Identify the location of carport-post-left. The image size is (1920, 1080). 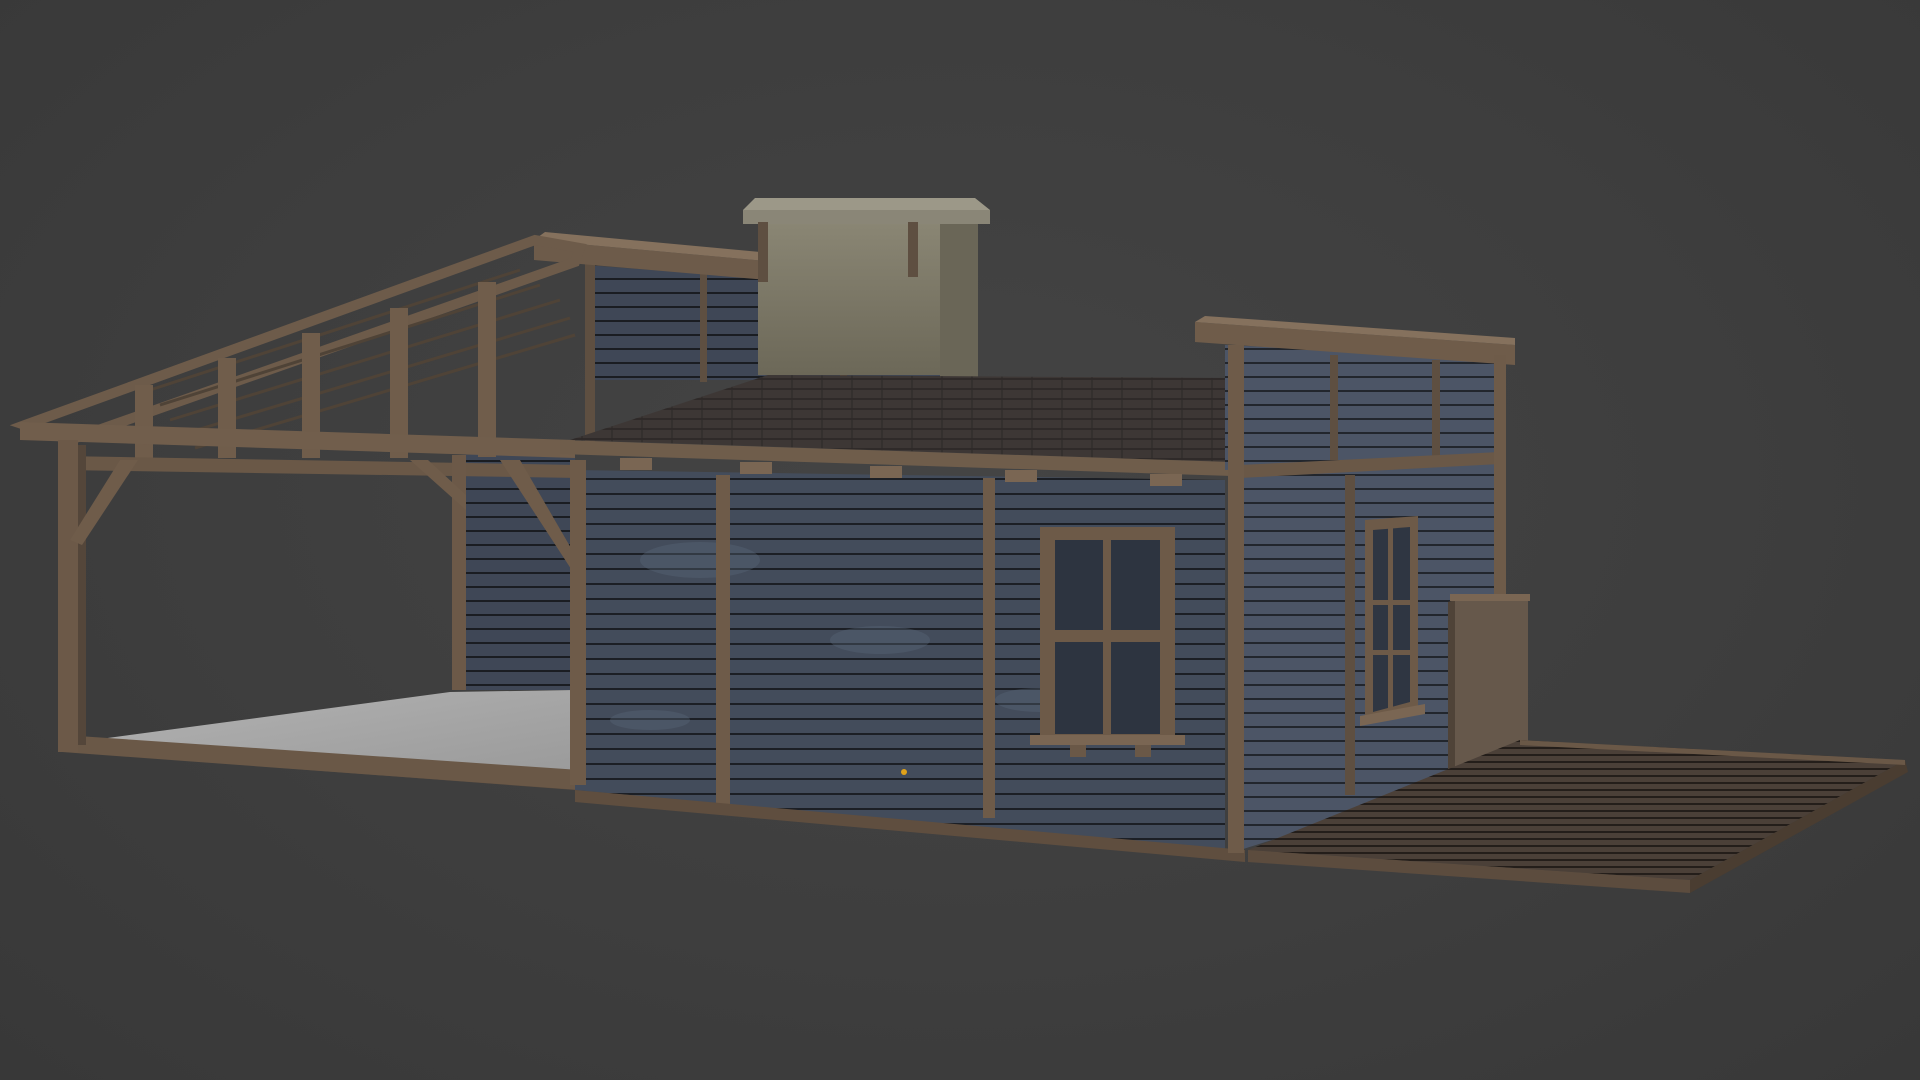
(68, 596).